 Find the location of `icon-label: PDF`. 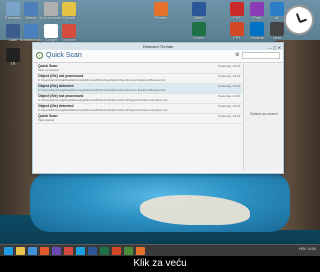

icon-label: PDF is located at coordinates (237, 18).